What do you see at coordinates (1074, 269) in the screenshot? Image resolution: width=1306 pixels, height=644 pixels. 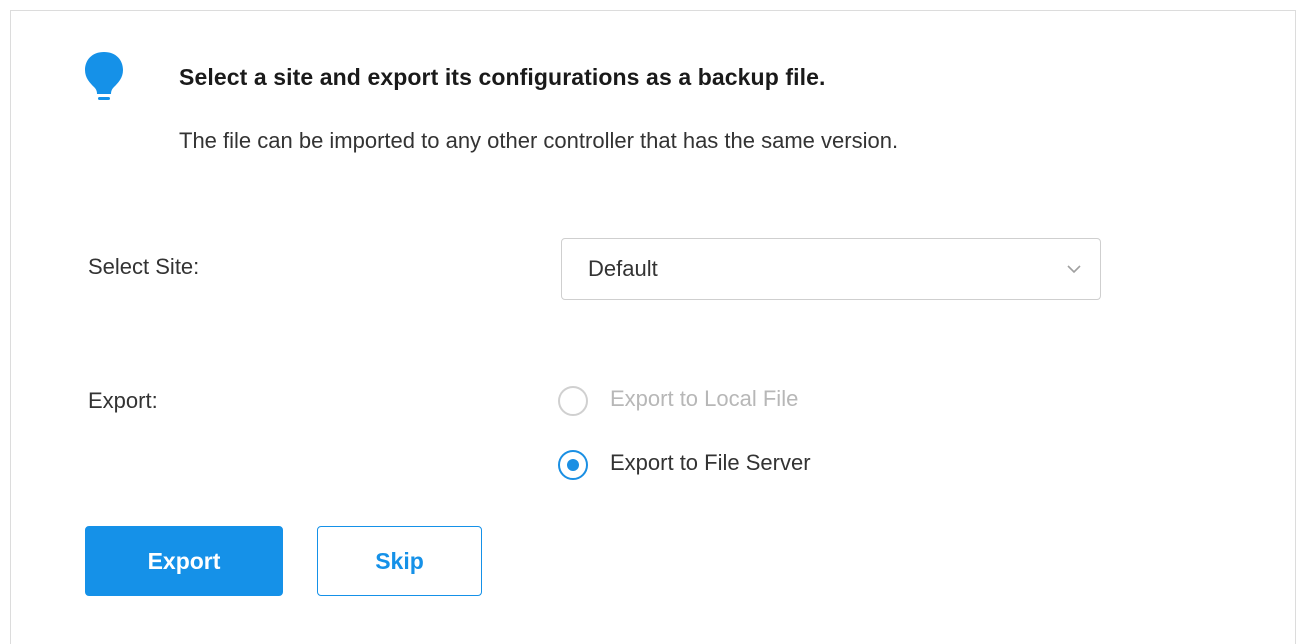 I see `chevron-down-icon` at bounding box center [1074, 269].